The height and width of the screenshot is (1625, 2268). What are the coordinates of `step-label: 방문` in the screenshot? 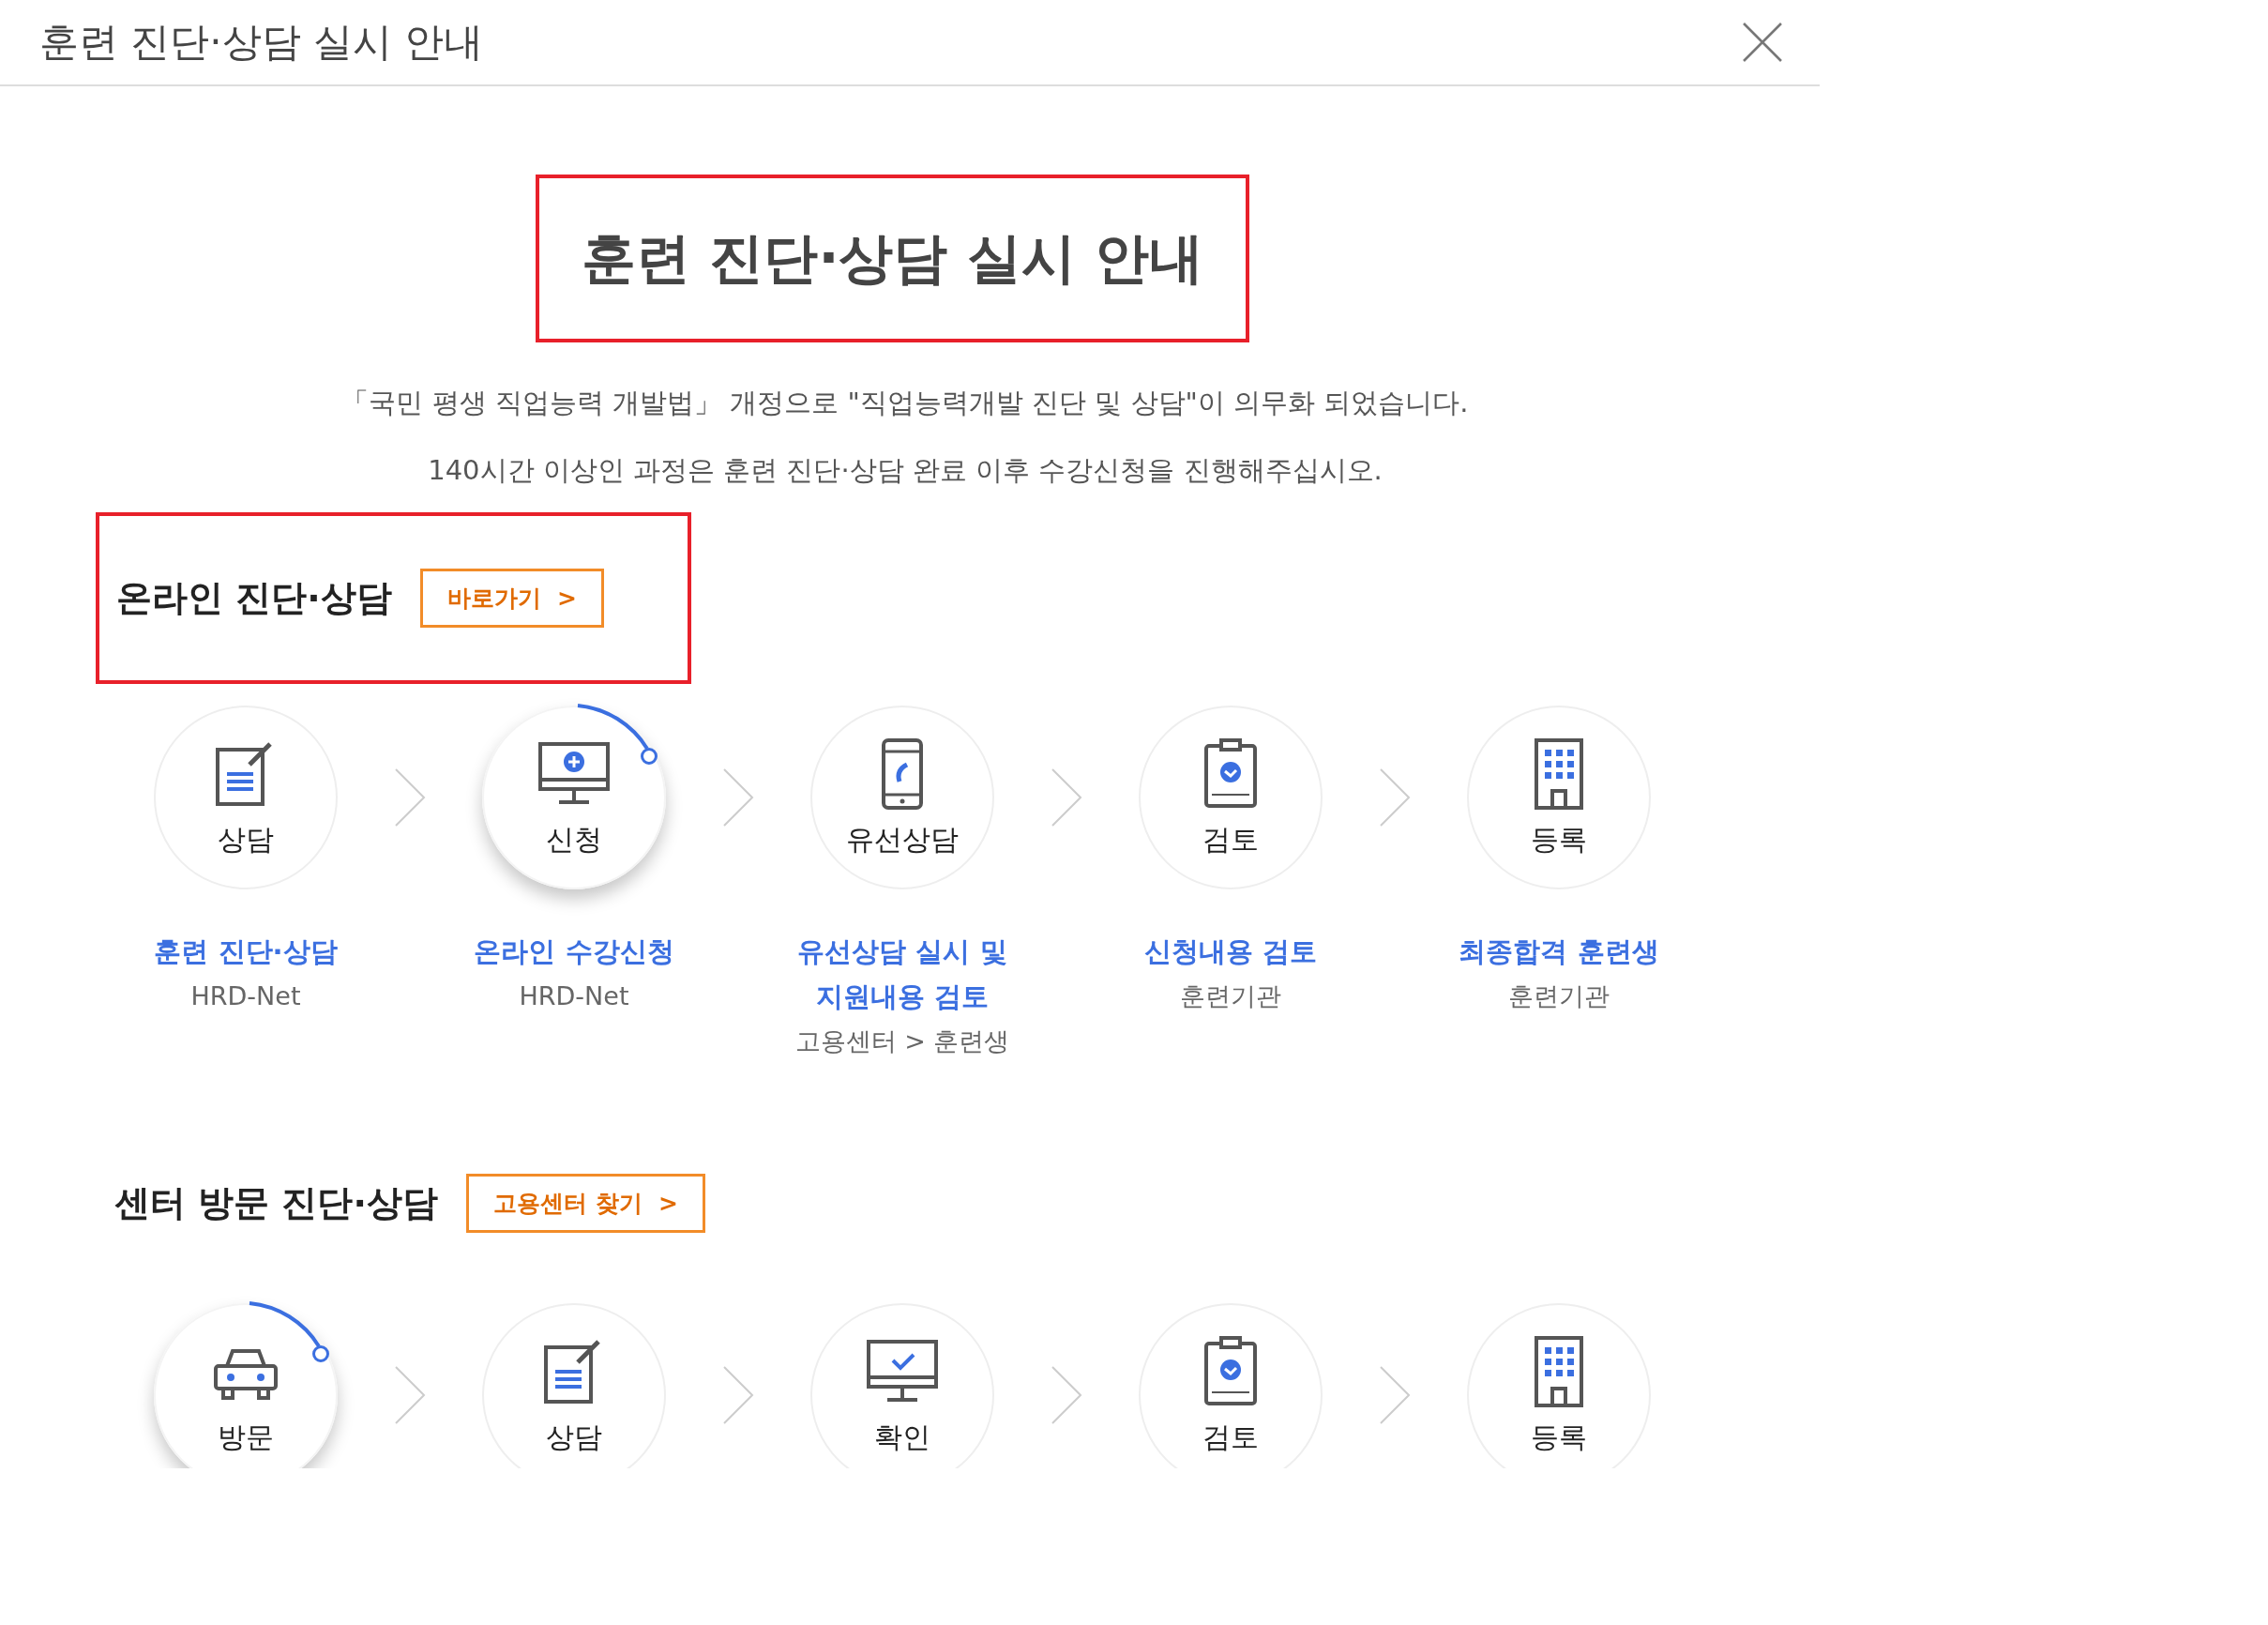 It's located at (246, 1437).